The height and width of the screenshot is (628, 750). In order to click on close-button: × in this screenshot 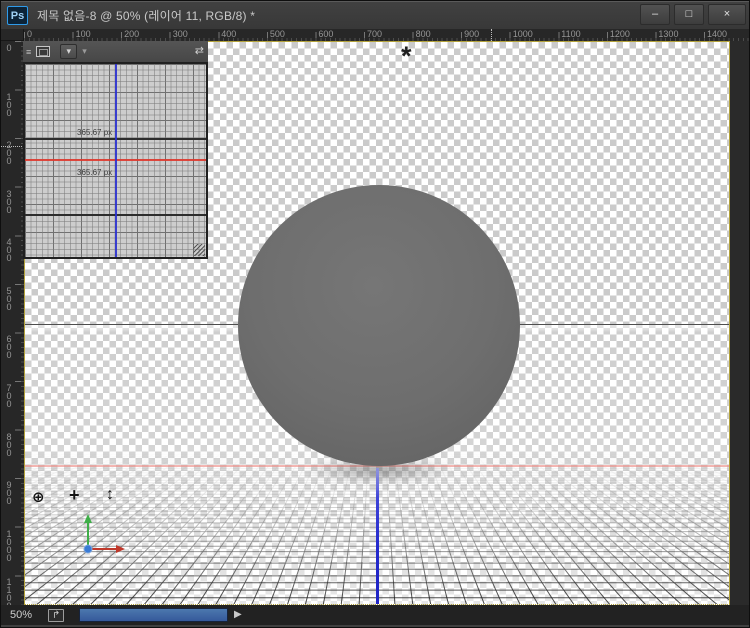, I will do `click(727, 14)`.